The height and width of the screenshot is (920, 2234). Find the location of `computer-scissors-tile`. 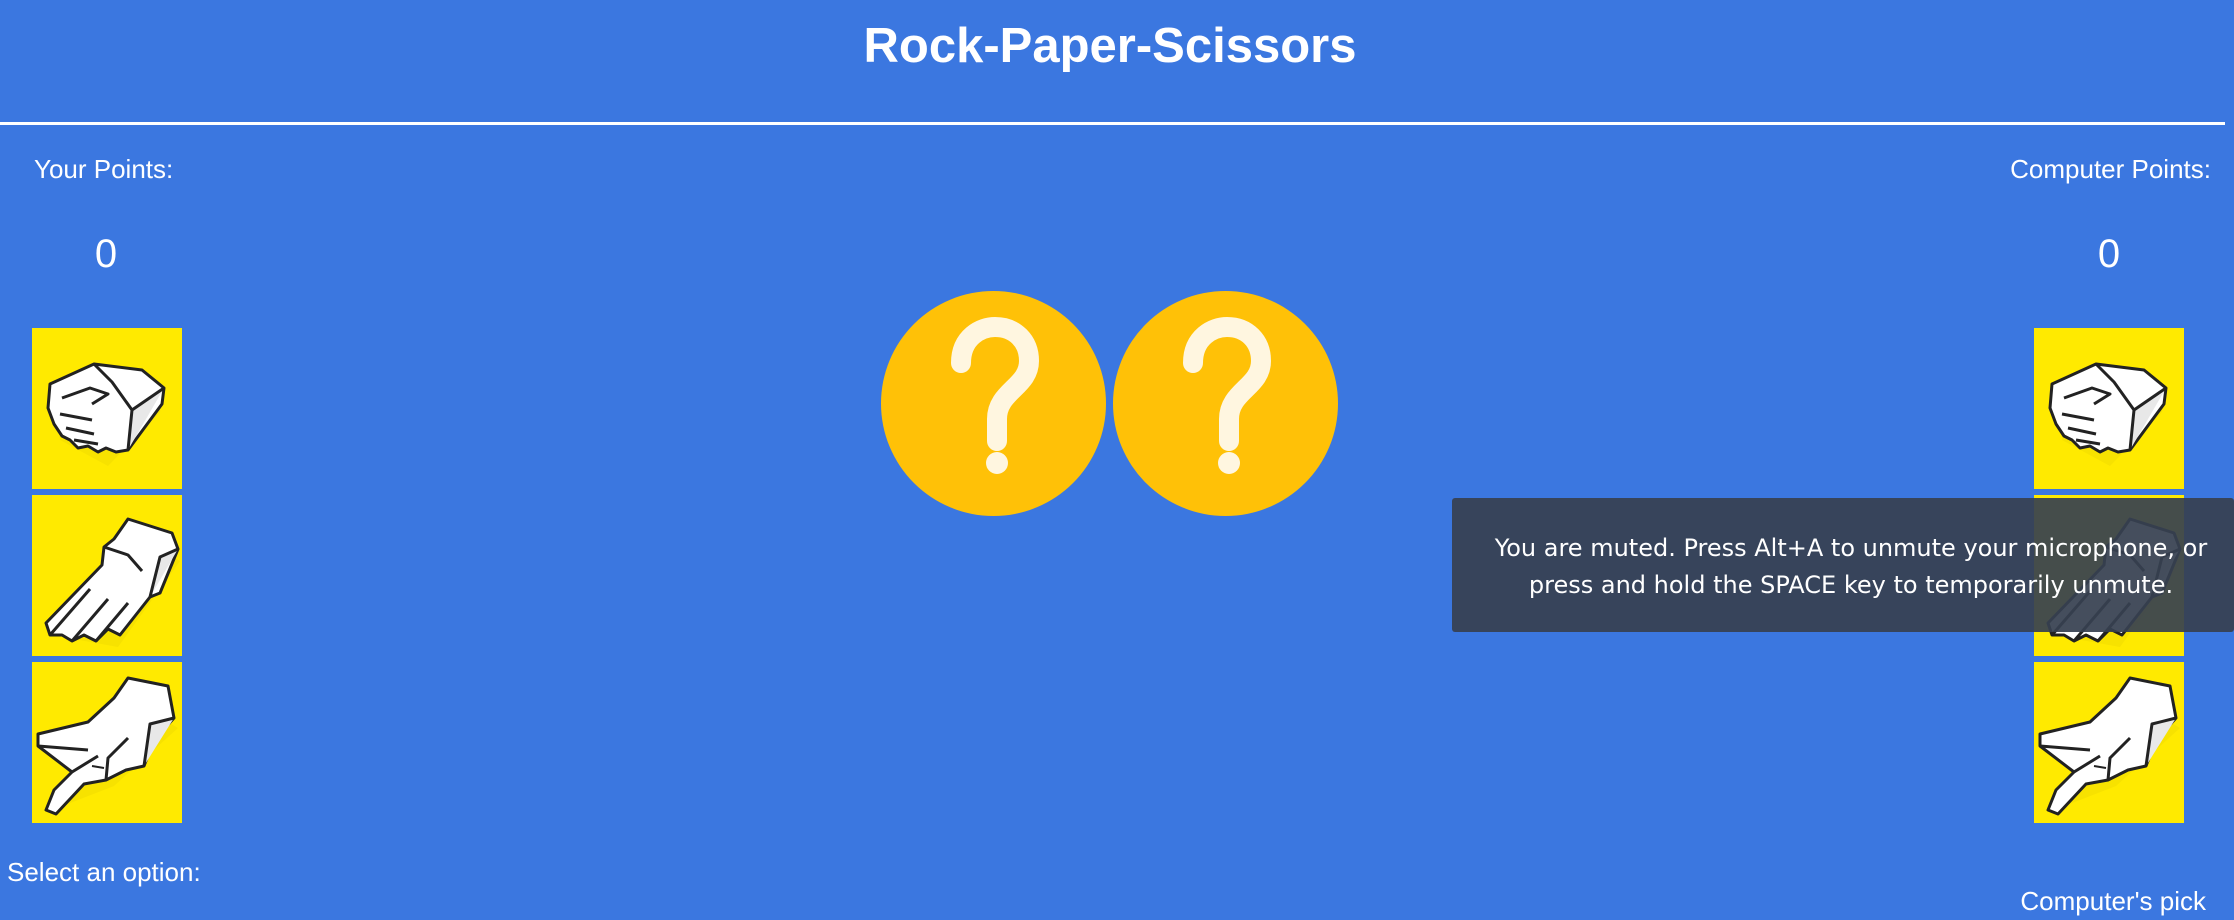

computer-scissors-tile is located at coordinates (2109, 742).